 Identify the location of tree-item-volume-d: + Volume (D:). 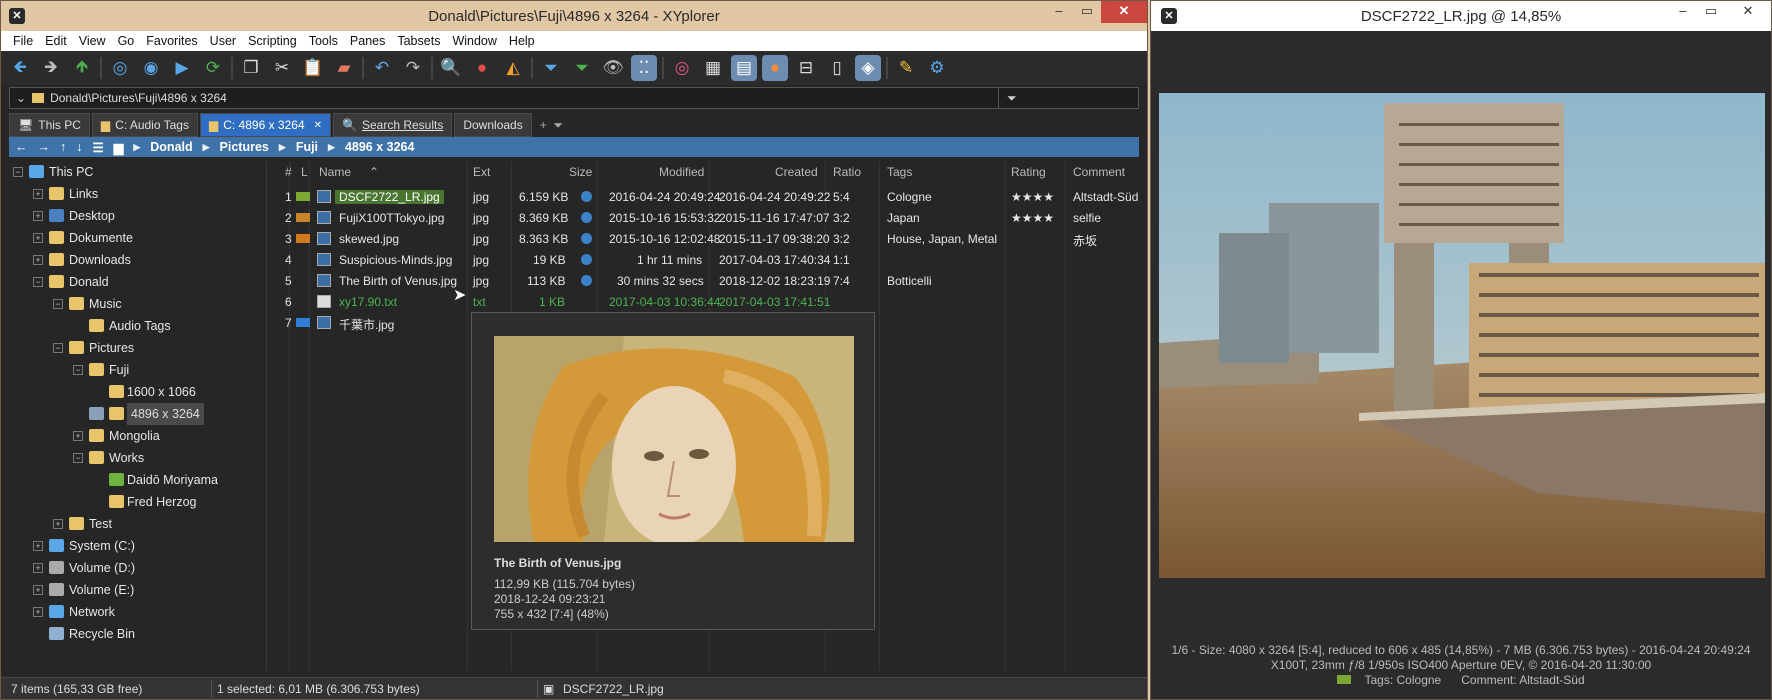
(137, 568).